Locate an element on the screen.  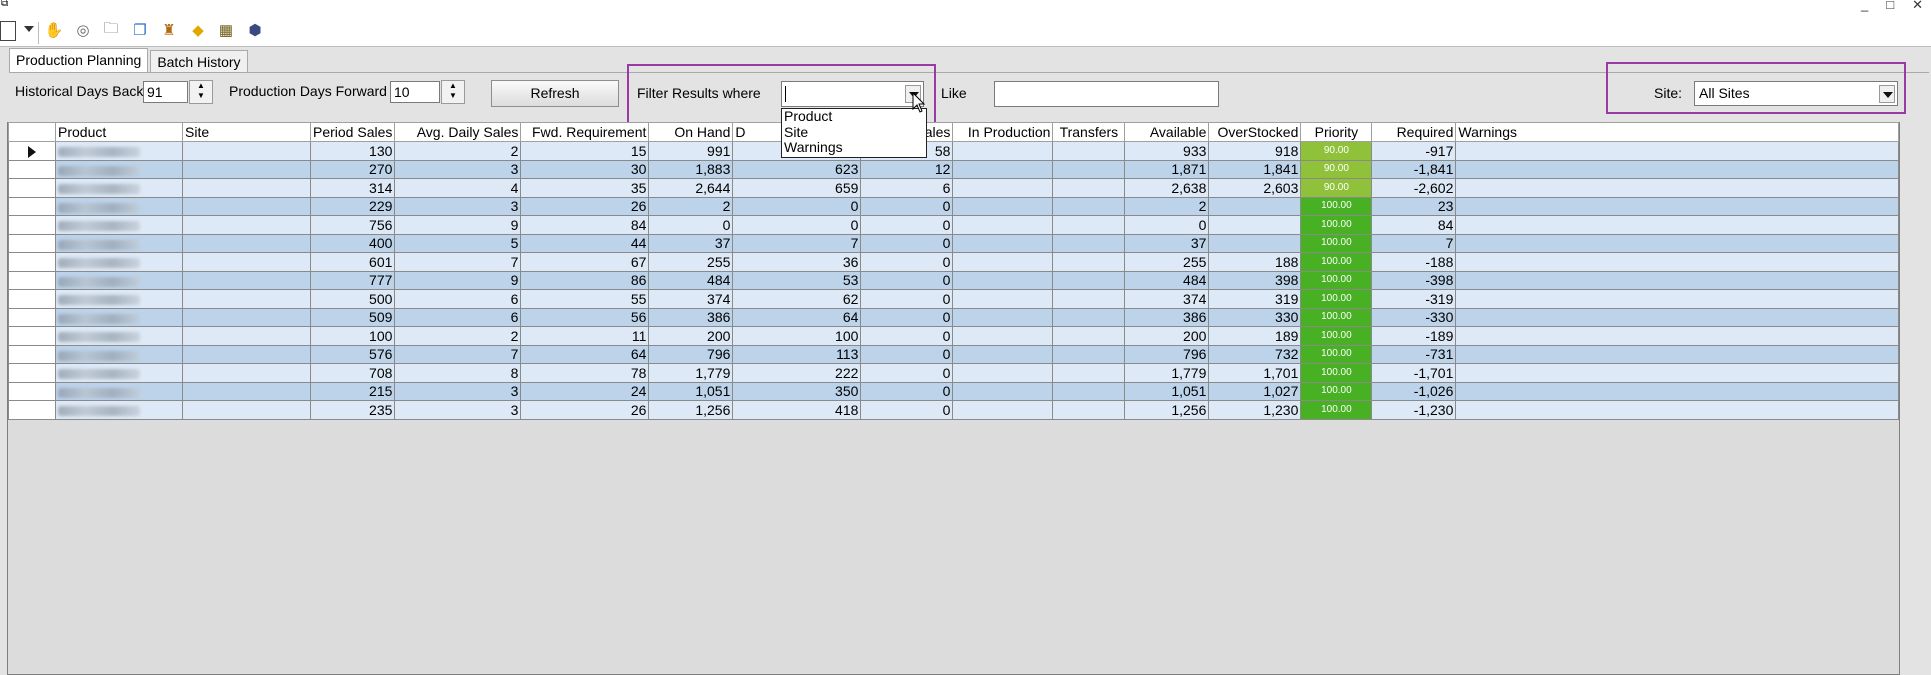
cell-period-sales: 100 is located at coordinates (352, 336).